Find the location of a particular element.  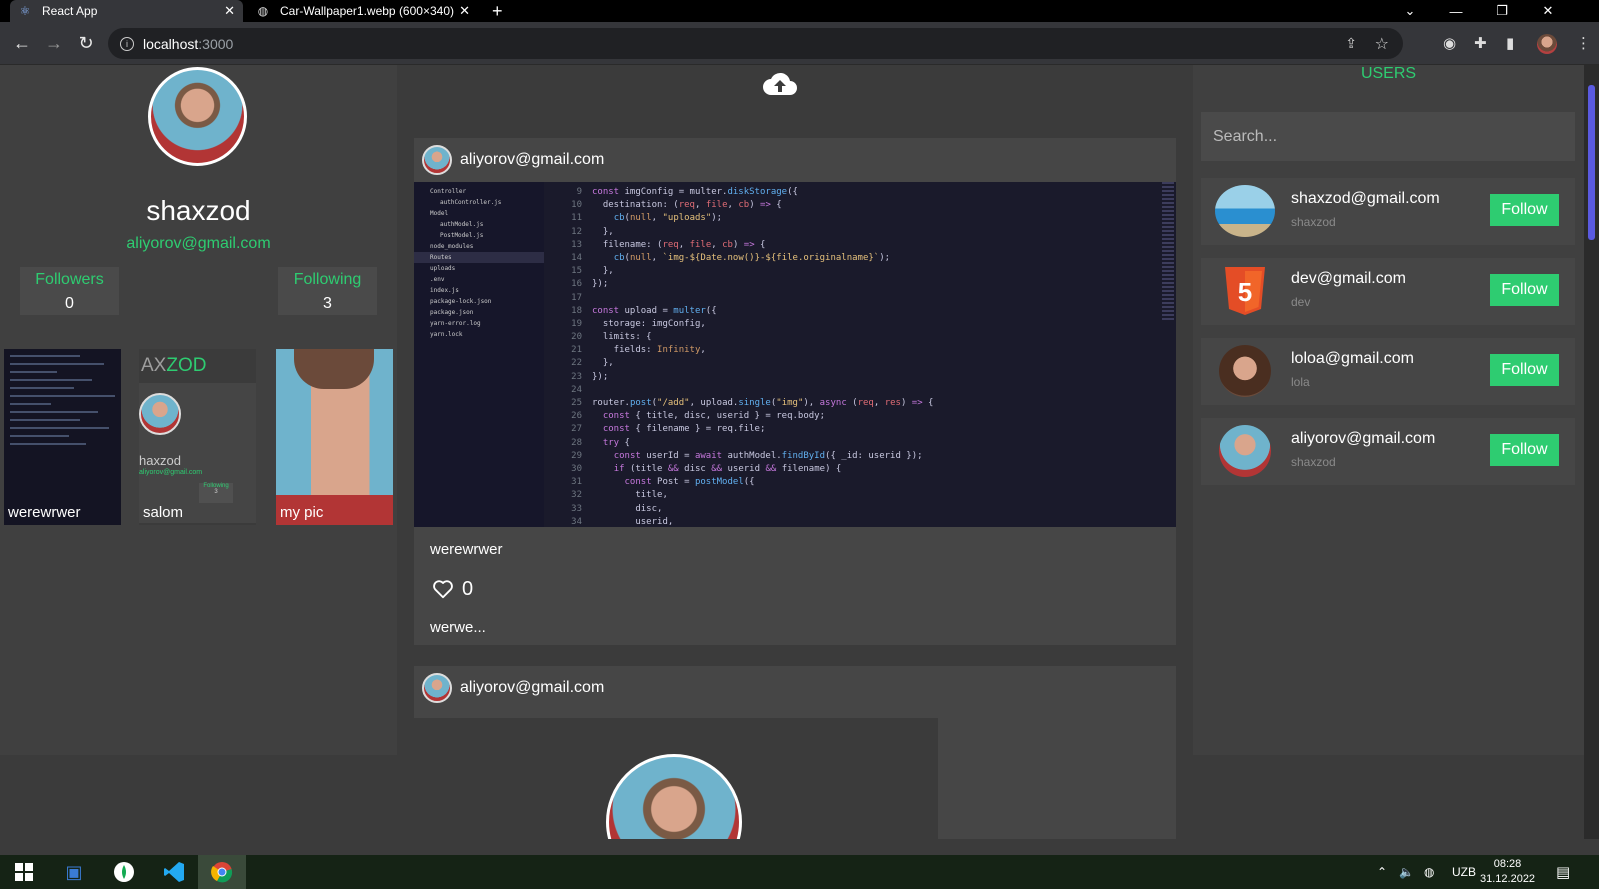

explorer-file-item: PostModel.js is located at coordinates (462, 235).